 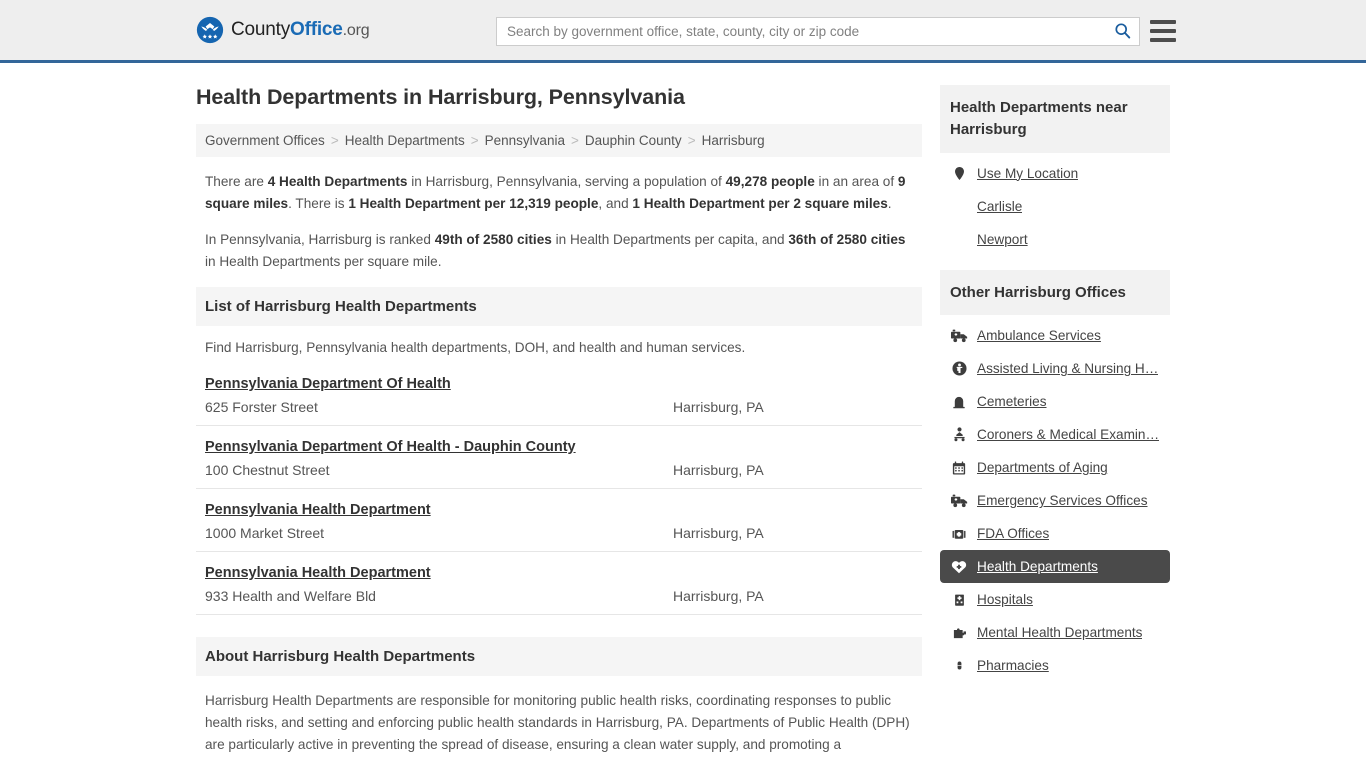 I want to click on ambulance-icon, so click(x=959, y=501).